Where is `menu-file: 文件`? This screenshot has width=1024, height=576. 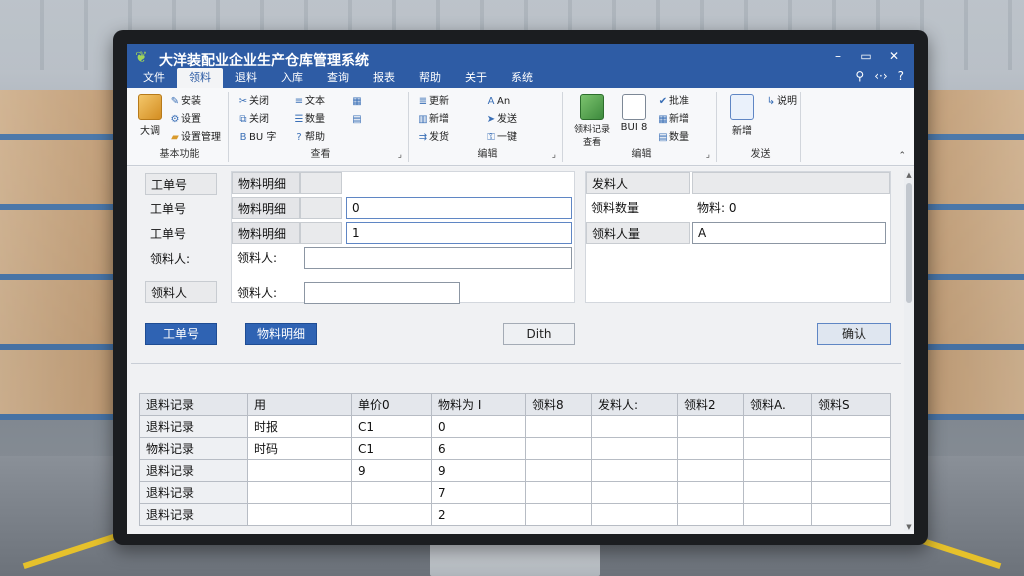 menu-file: 文件 is located at coordinates (154, 78).